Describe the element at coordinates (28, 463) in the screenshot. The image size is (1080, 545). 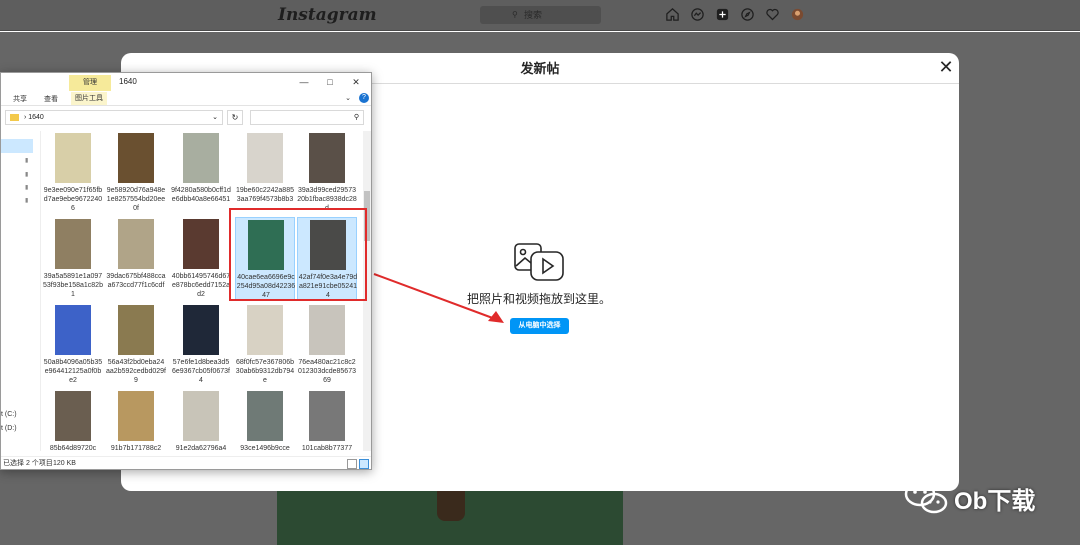
I see `selection-count: 已选择 2 个项目` at that location.